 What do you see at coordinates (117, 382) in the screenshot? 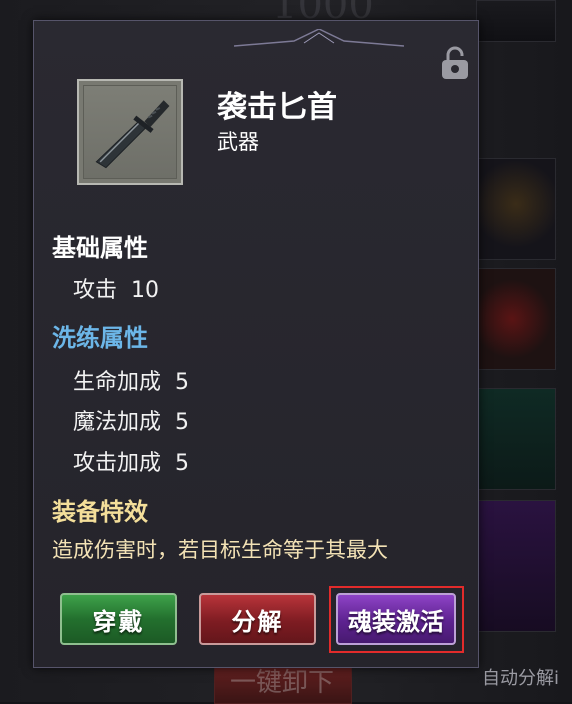
I see `stat-label: 生命加成` at bounding box center [117, 382].